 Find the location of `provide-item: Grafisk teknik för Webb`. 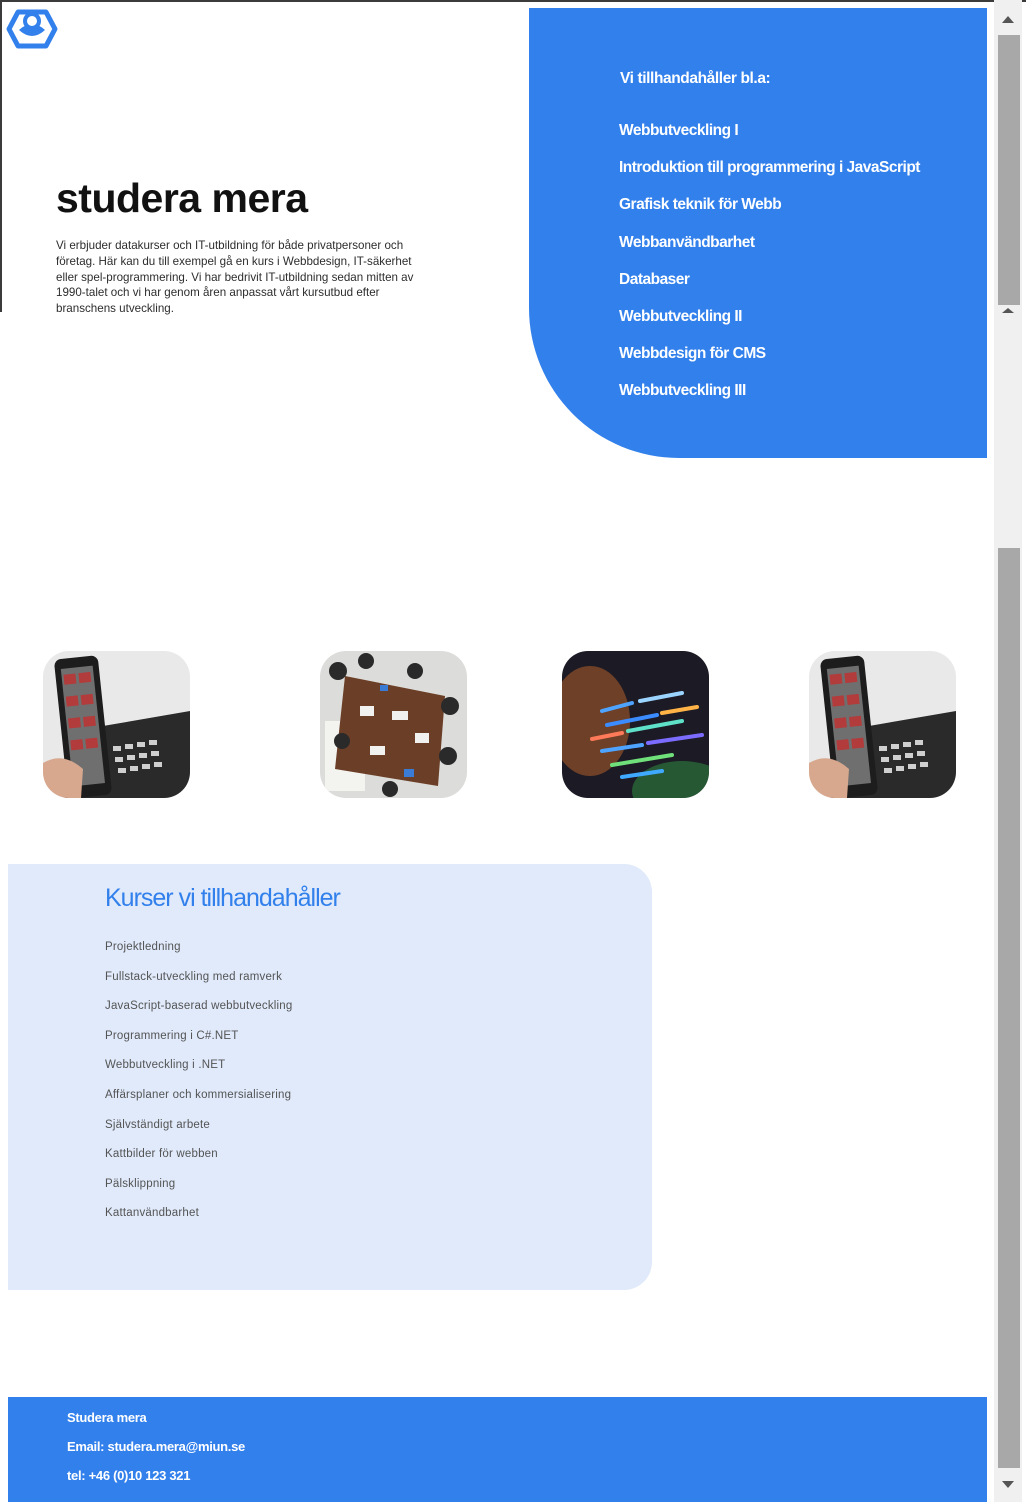

provide-item: Grafisk teknik för Webb is located at coordinates (700, 205).